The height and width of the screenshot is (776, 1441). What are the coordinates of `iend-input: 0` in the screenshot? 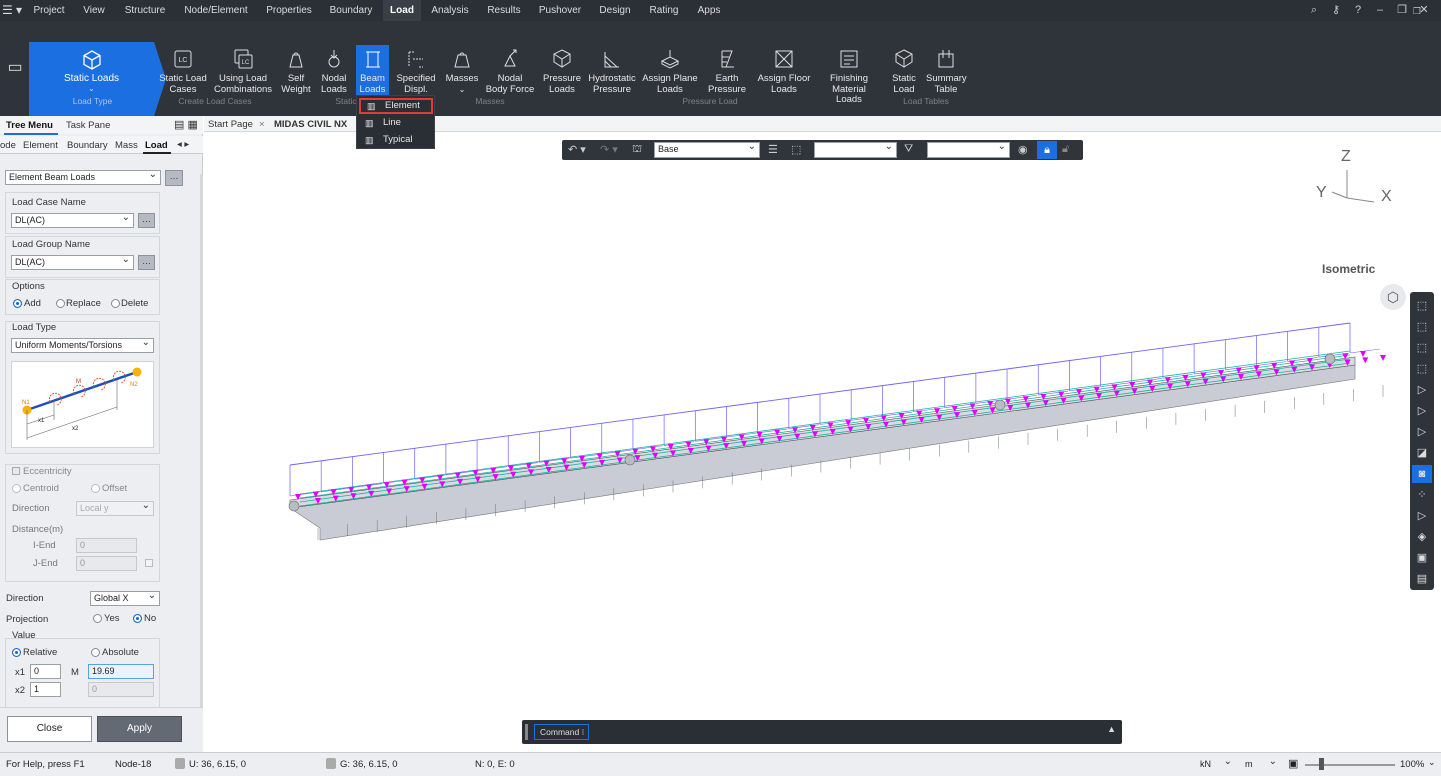 It's located at (106, 545).